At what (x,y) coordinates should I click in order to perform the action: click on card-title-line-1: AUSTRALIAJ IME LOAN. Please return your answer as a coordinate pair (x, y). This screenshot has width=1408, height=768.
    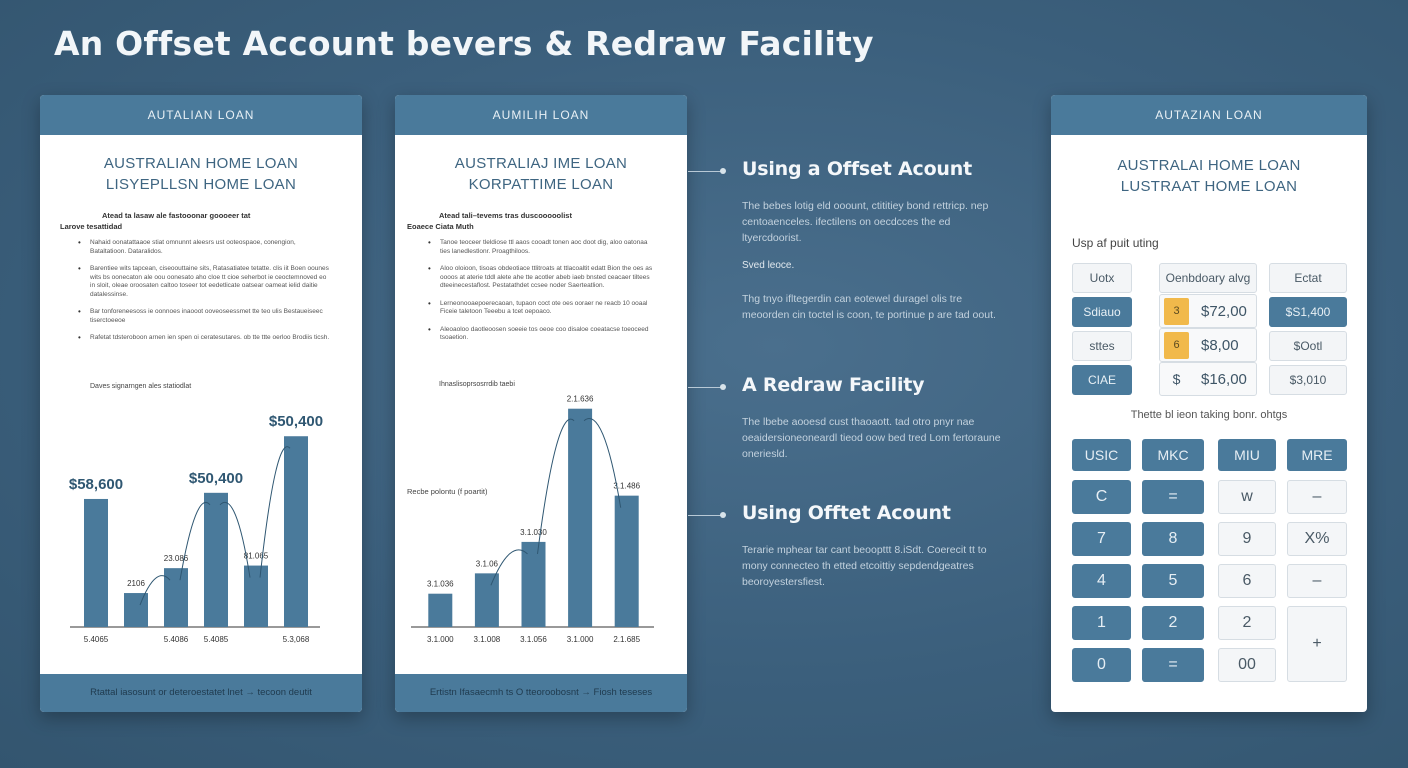
    Looking at the image, I should click on (541, 163).